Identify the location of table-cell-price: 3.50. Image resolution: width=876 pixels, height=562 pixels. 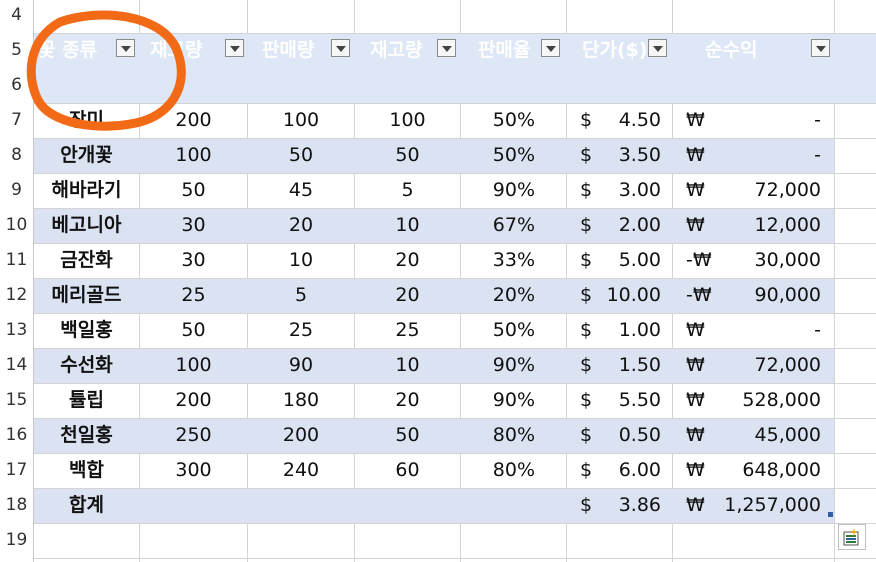
(630, 155).